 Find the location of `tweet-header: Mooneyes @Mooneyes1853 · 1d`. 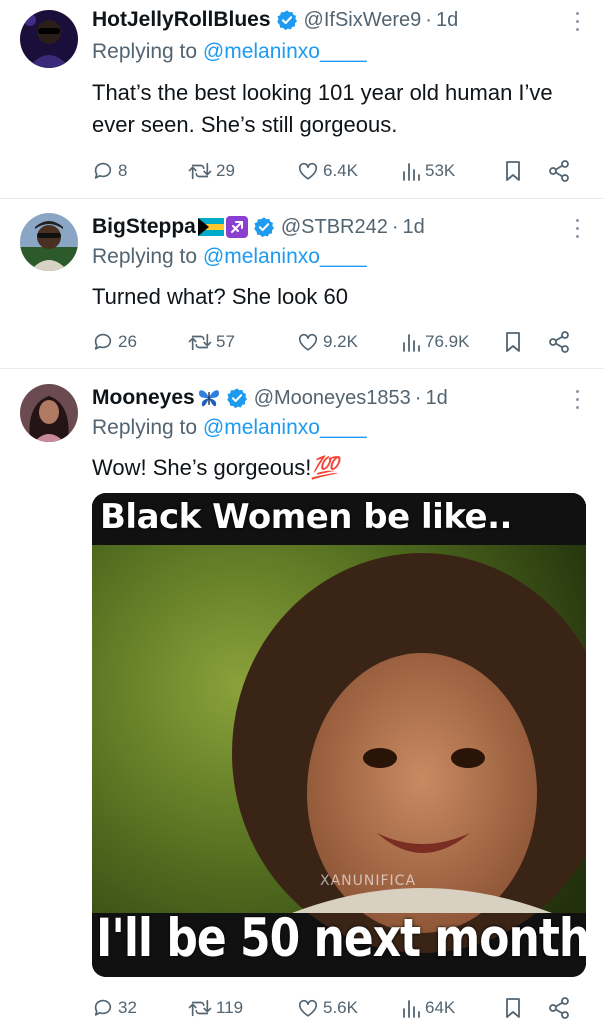

tweet-header: Mooneyes @Mooneyes1853 · 1d is located at coordinates (333, 398).